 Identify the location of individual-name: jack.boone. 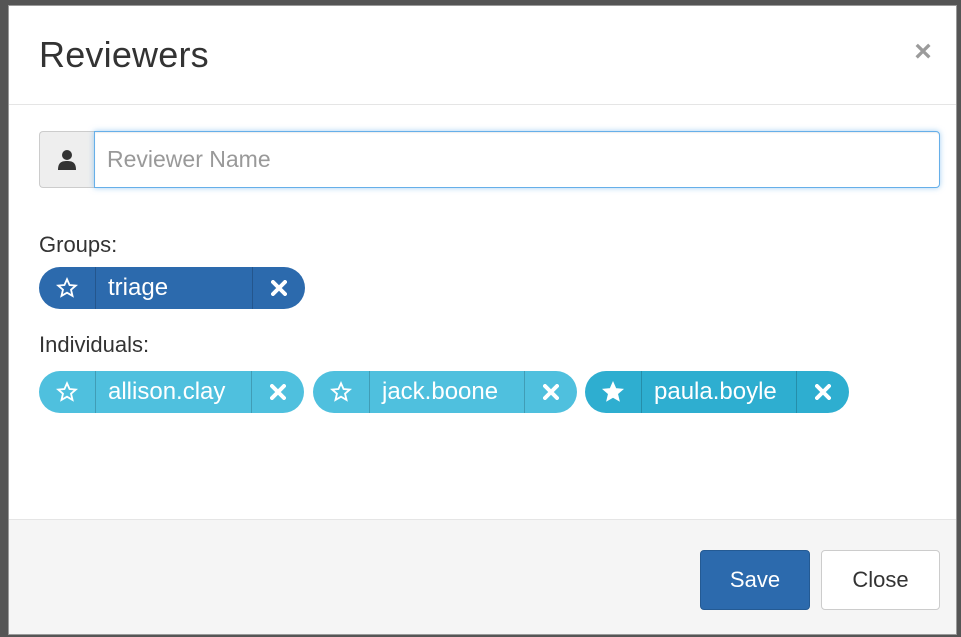
(440, 391).